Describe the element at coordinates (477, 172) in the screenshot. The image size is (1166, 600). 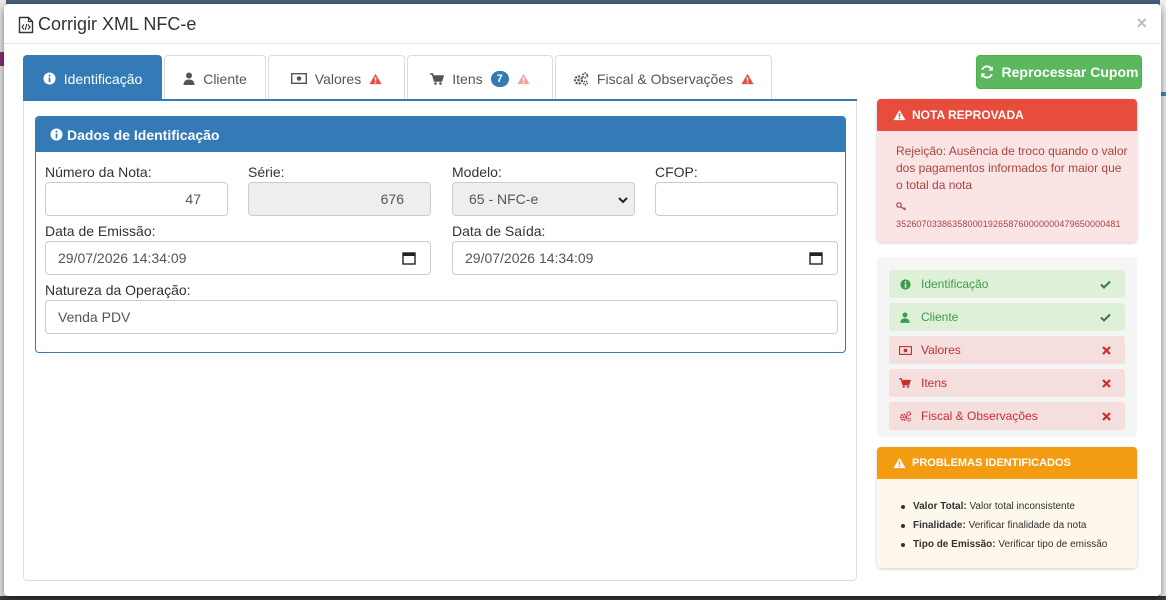
I see `modelo-label: Modelo:` at that location.